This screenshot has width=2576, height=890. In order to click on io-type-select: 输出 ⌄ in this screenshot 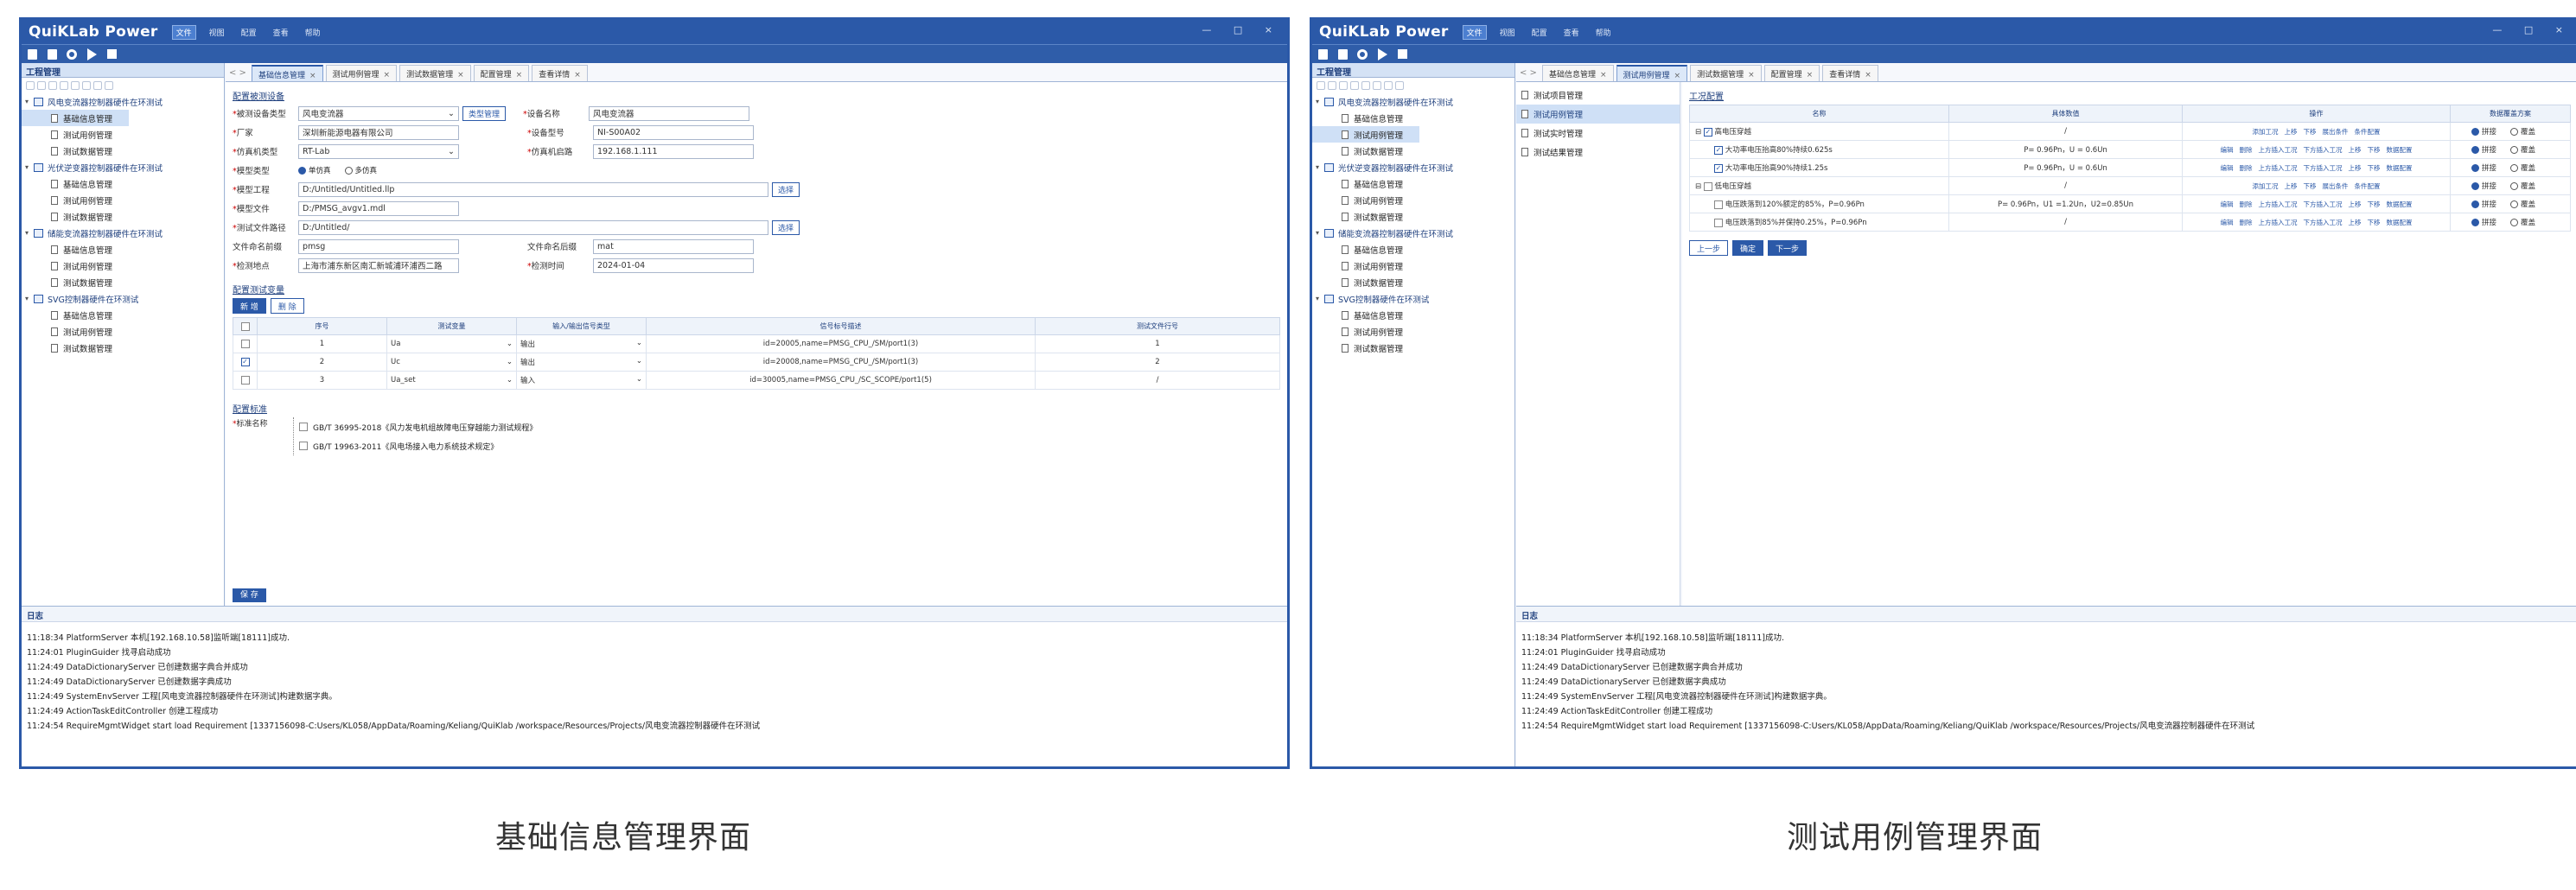, I will do `click(581, 343)`.